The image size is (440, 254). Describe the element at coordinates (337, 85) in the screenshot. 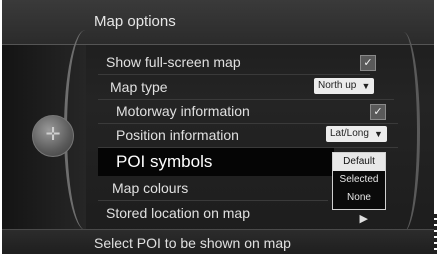

I see `dropdown-value: North up` at that location.